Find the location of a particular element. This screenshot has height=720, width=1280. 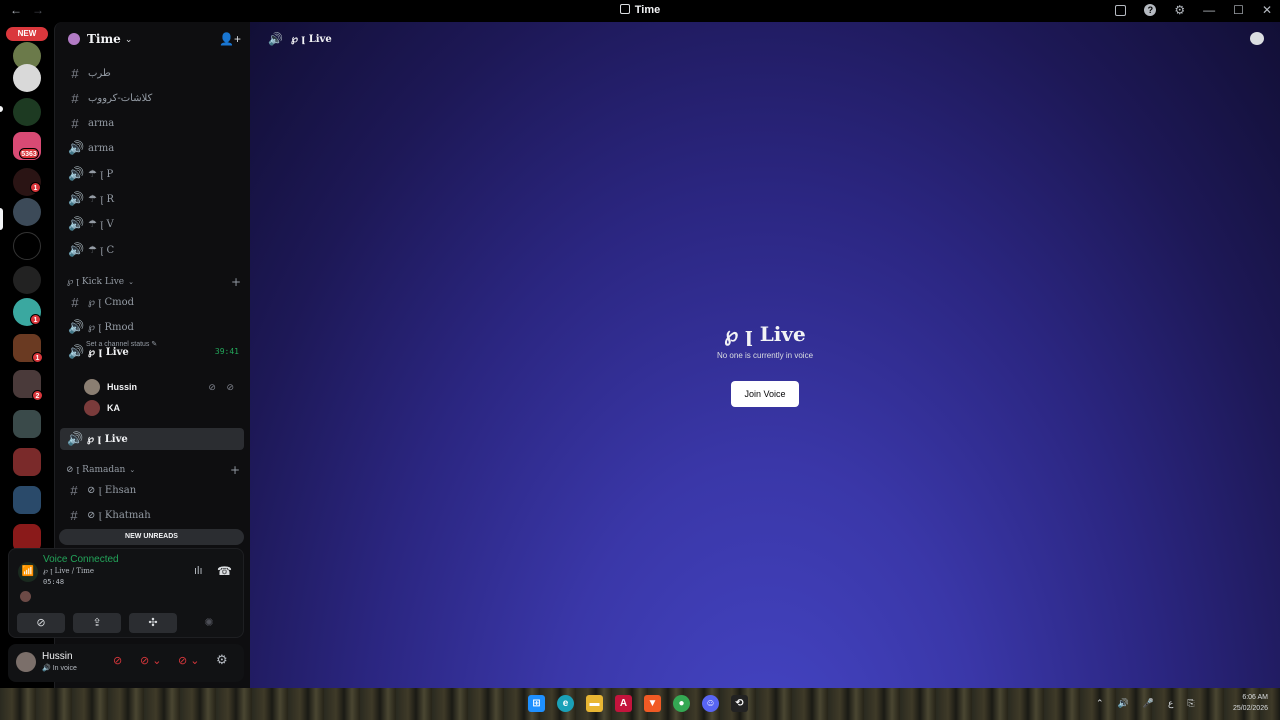

mic-muted-icon: ⊘ ⌄ is located at coordinates (151, 660).